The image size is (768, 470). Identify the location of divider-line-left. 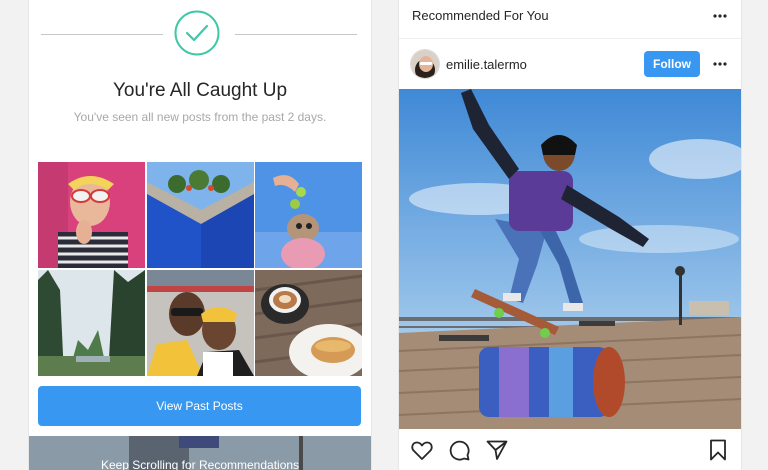
(102, 34).